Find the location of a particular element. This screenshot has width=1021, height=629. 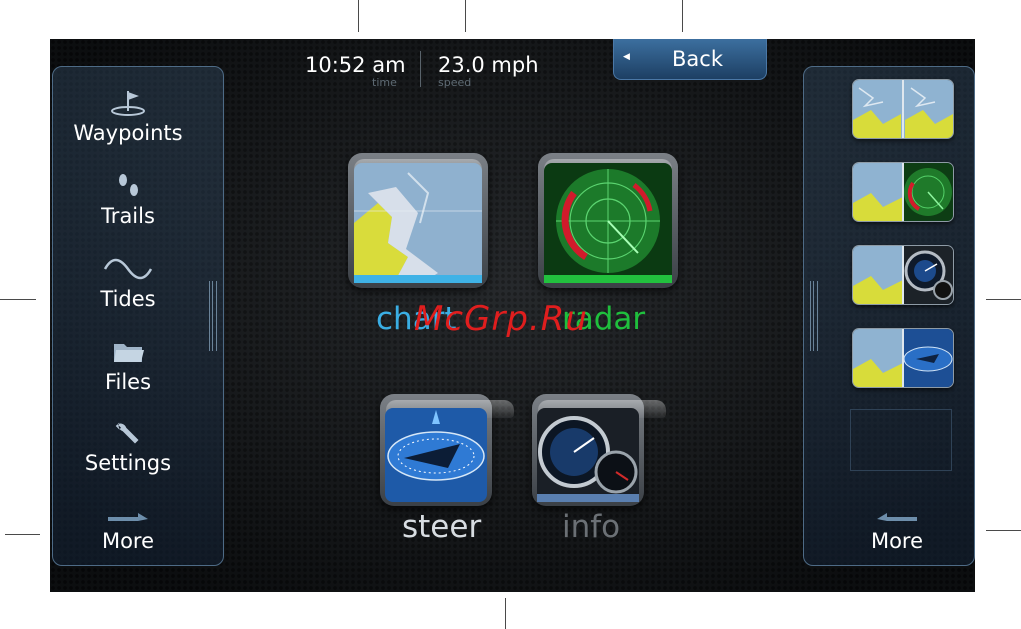

gauge-icon is located at coordinates (588, 455).